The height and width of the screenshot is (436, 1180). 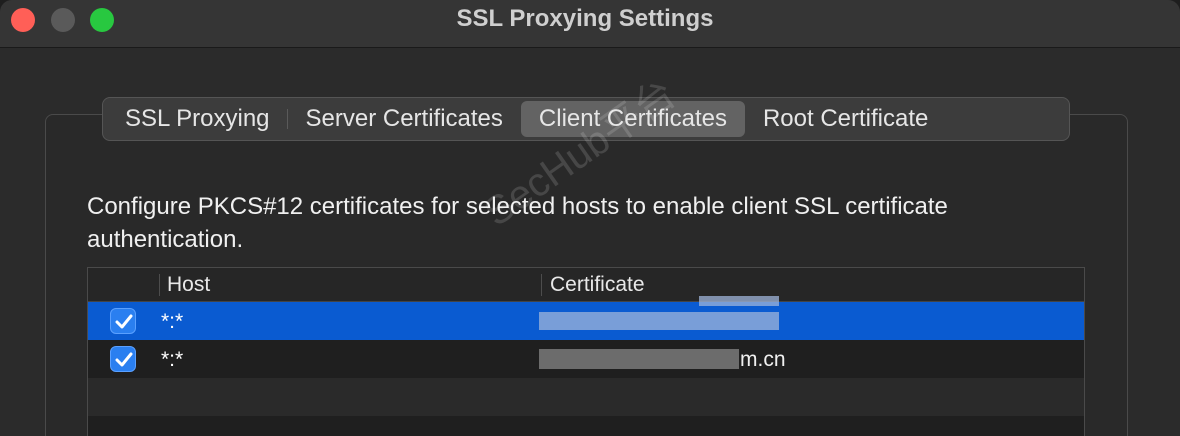 I want to click on table-header: Host Certificate, so click(x=586, y=285).